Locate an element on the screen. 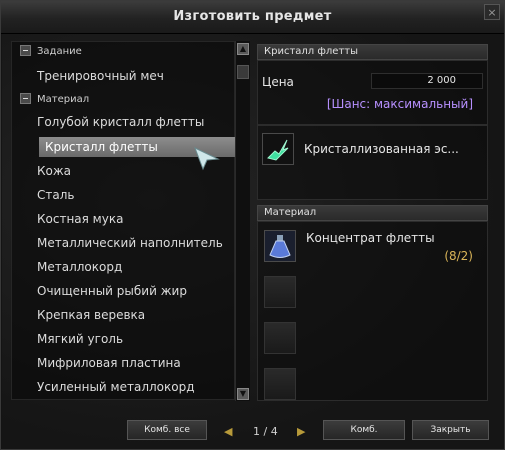 Image resolution: width=505 pixels, height=450 pixels. tree-item: Металлокорд is located at coordinates (67, 267).